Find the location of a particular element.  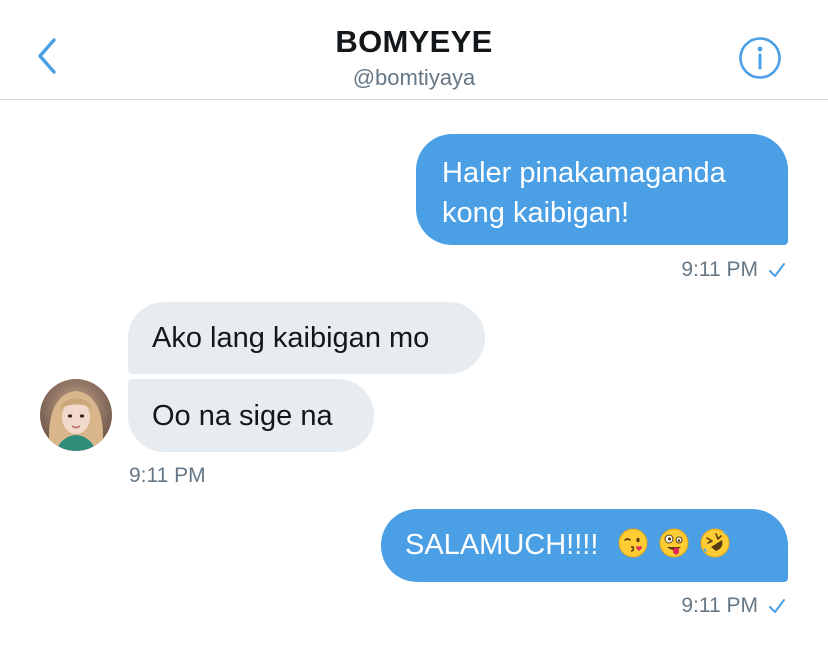

avatar-image is located at coordinates (76, 415).